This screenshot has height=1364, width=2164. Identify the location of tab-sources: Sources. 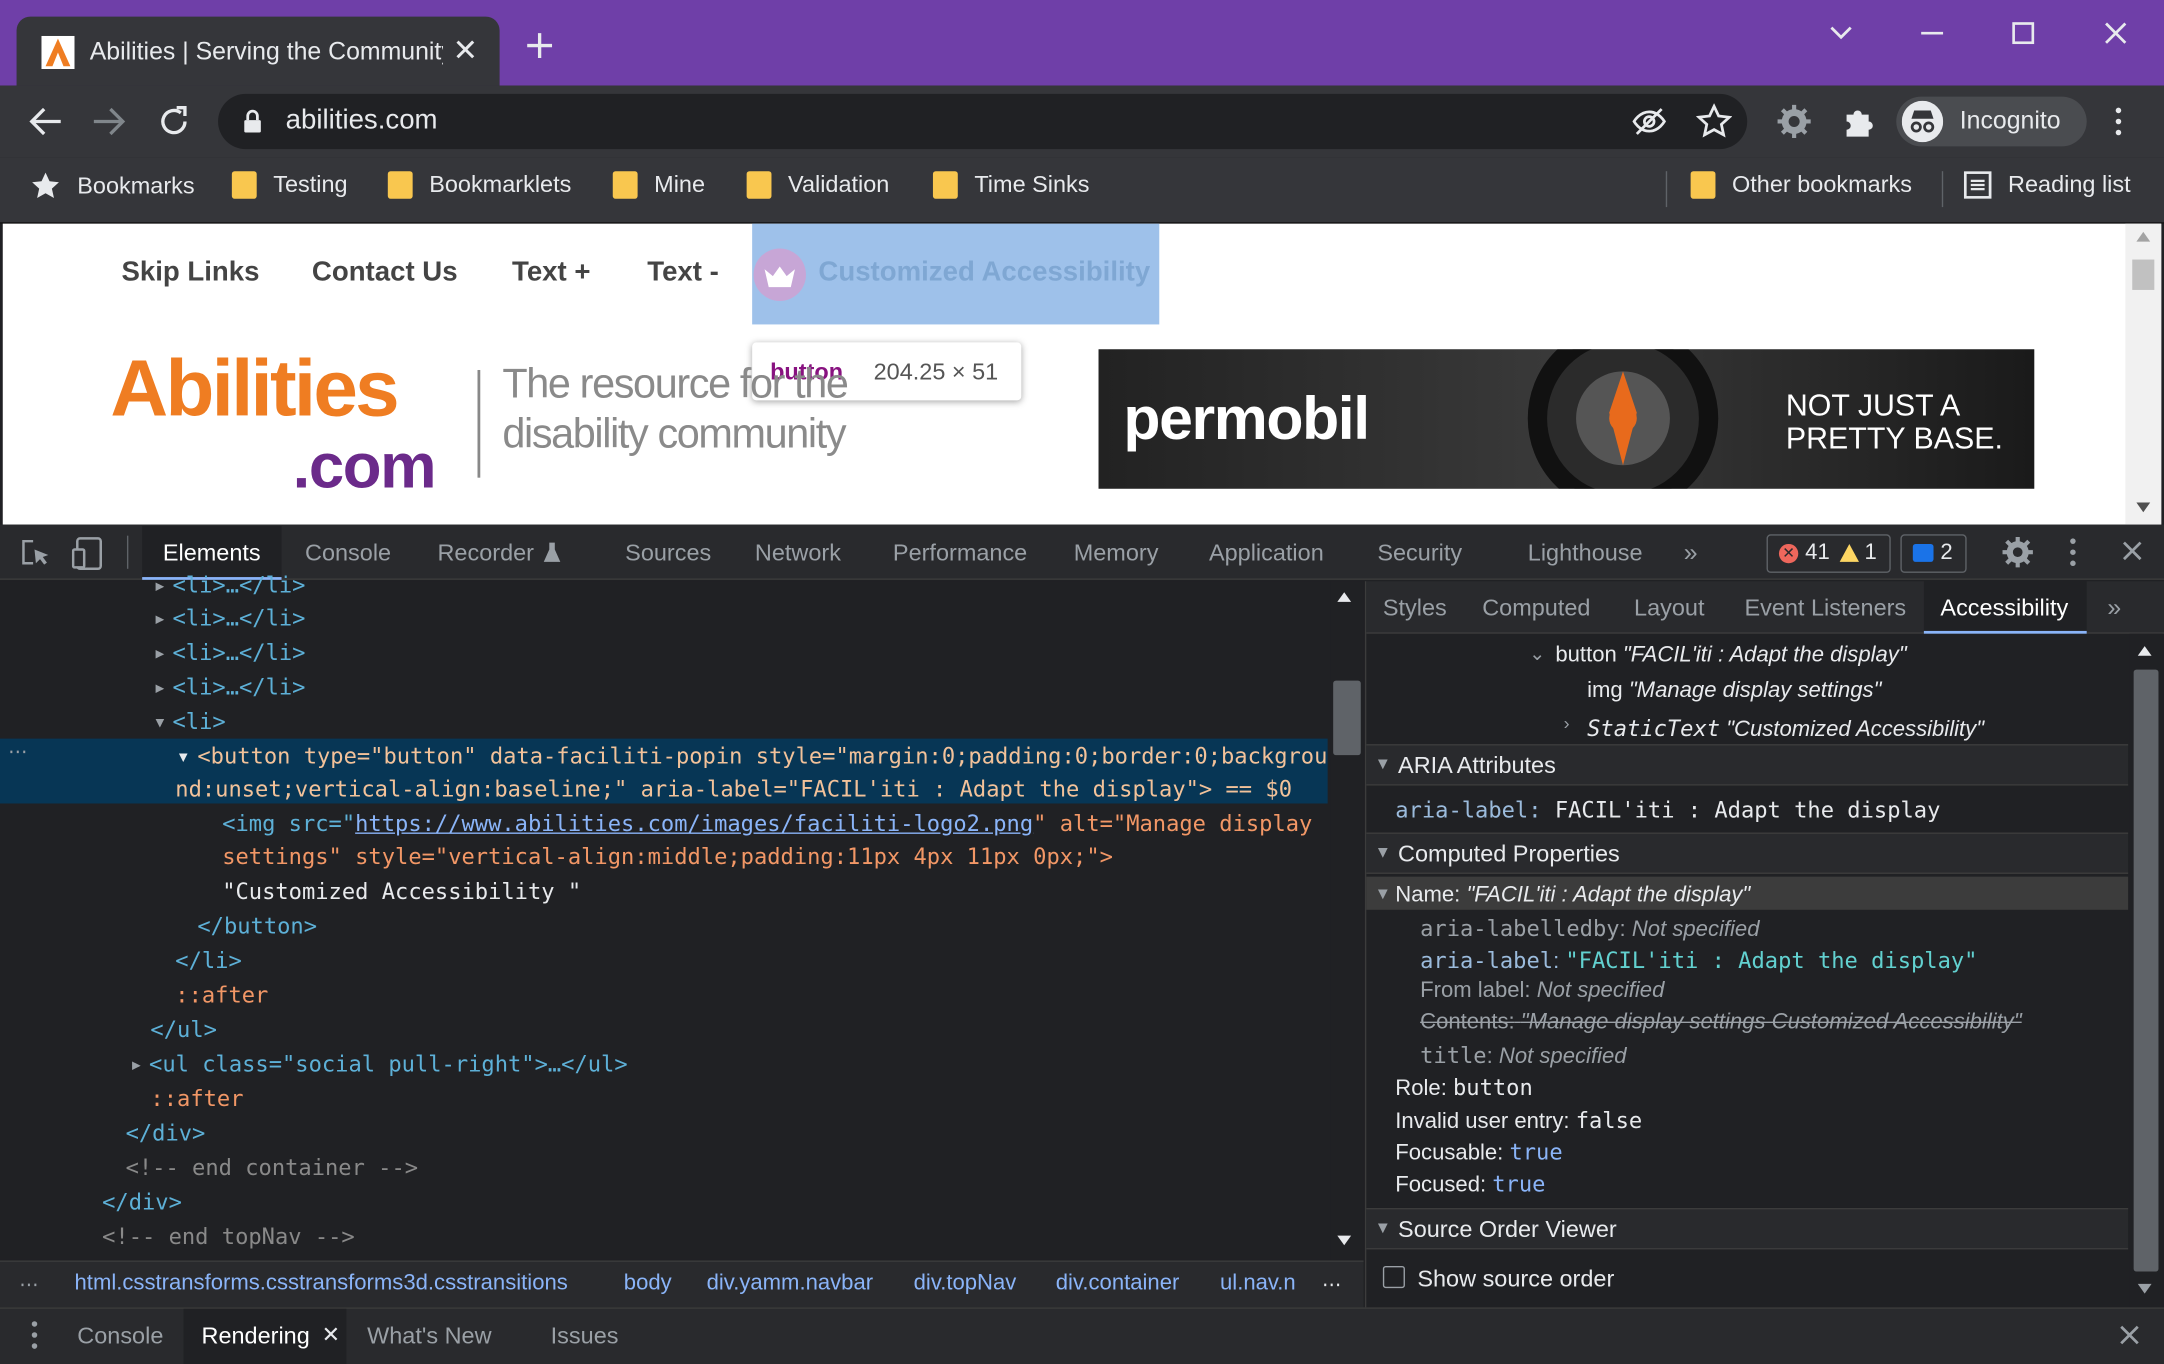
(668, 554).